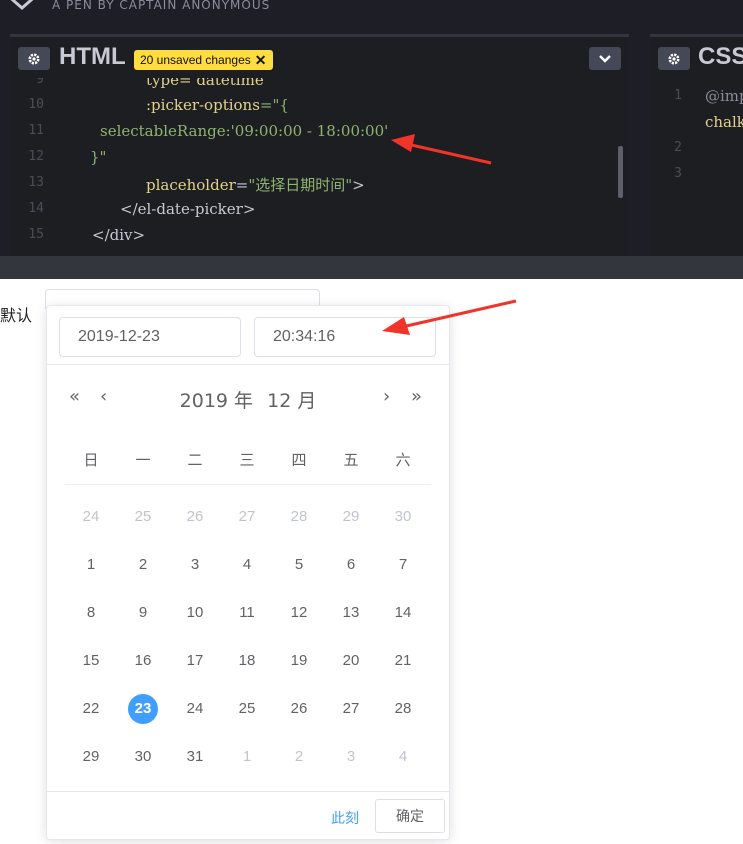 The height and width of the screenshot is (844, 743). What do you see at coordinates (403, 565) in the screenshot?
I see `day-cell: 7` at bounding box center [403, 565].